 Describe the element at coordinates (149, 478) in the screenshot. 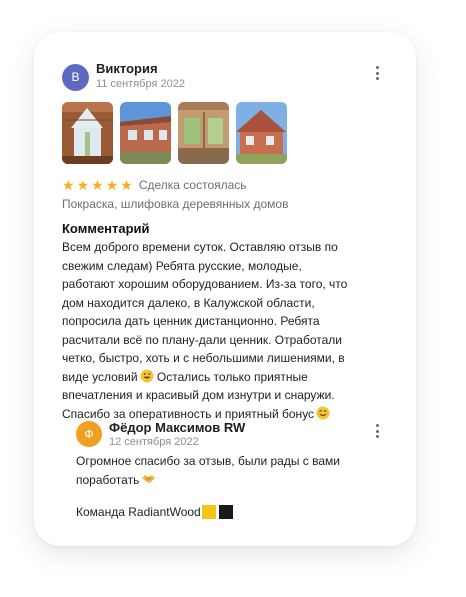

I see `handshake-emoji` at that location.